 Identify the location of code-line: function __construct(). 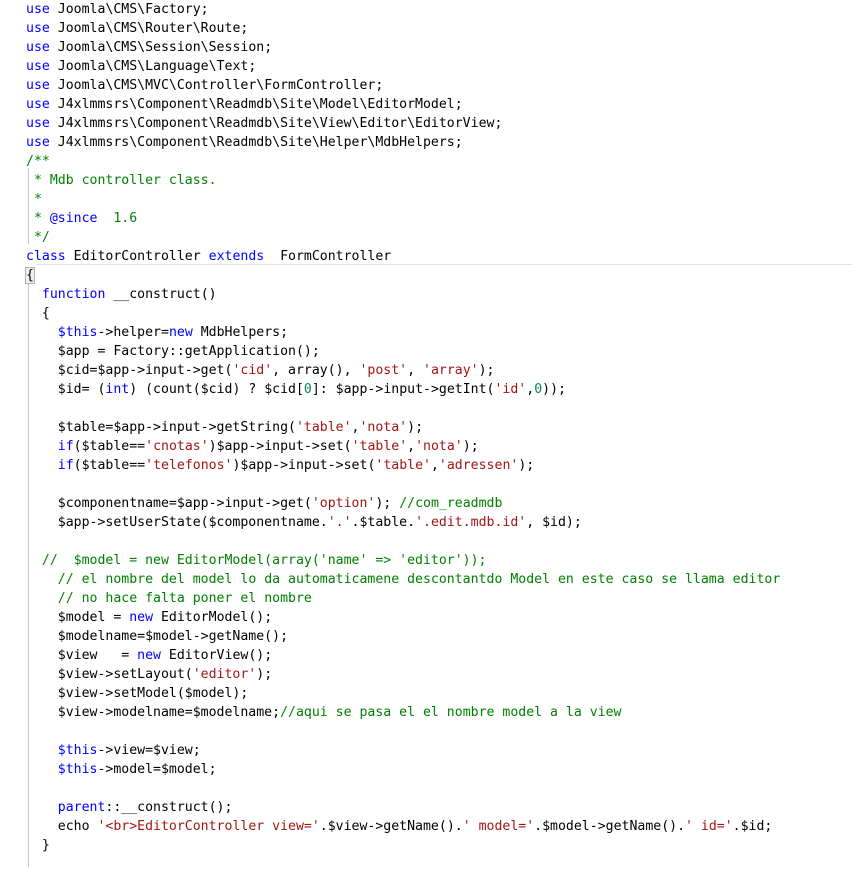
(121, 294).